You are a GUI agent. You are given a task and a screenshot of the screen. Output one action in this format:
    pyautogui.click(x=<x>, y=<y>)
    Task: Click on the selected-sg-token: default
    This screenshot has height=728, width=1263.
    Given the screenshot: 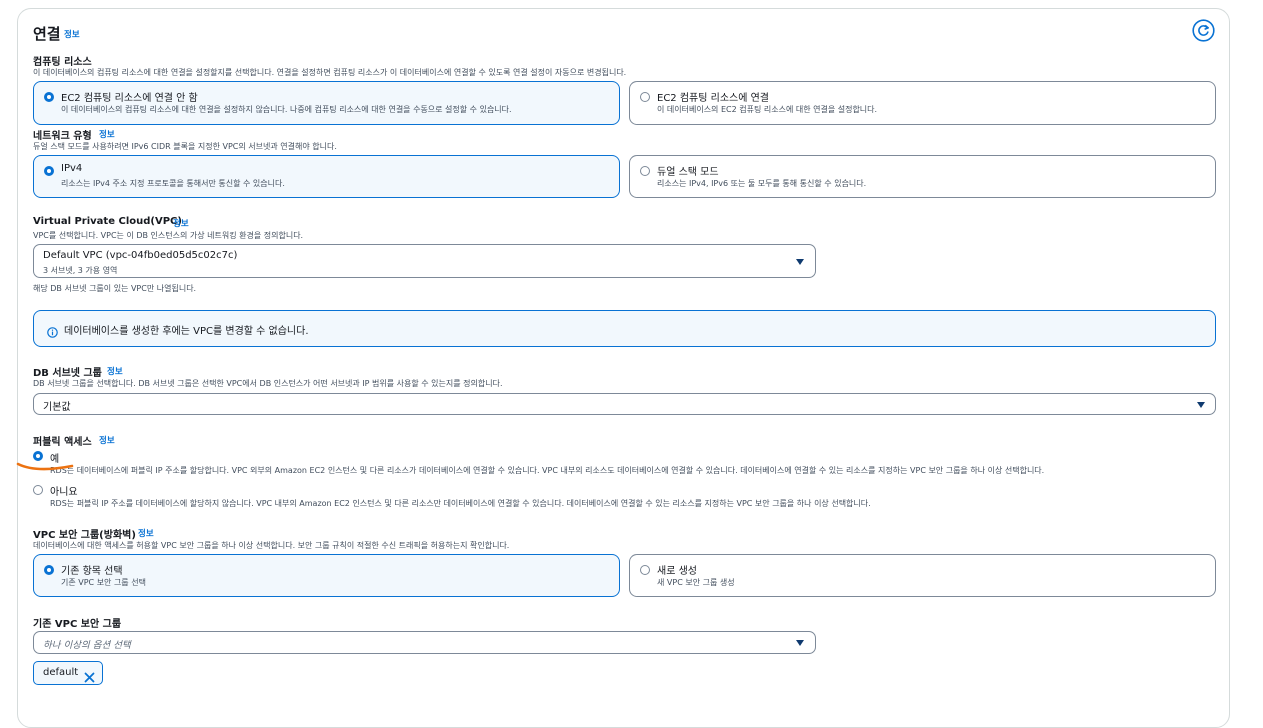 What is the action you would take?
    pyautogui.click(x=68, y=673)
    